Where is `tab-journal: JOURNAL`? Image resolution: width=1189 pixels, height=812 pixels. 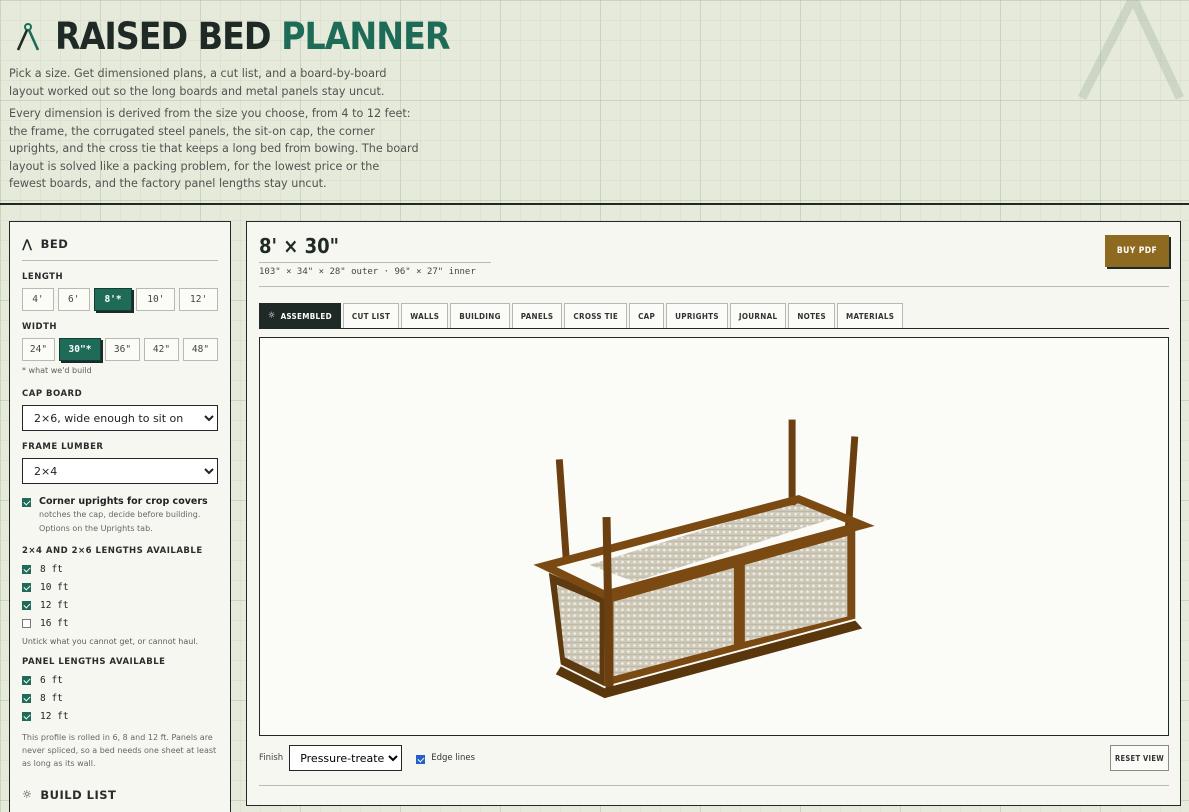
tab-journal: JOURNAL is located at coordinates (758, 315).